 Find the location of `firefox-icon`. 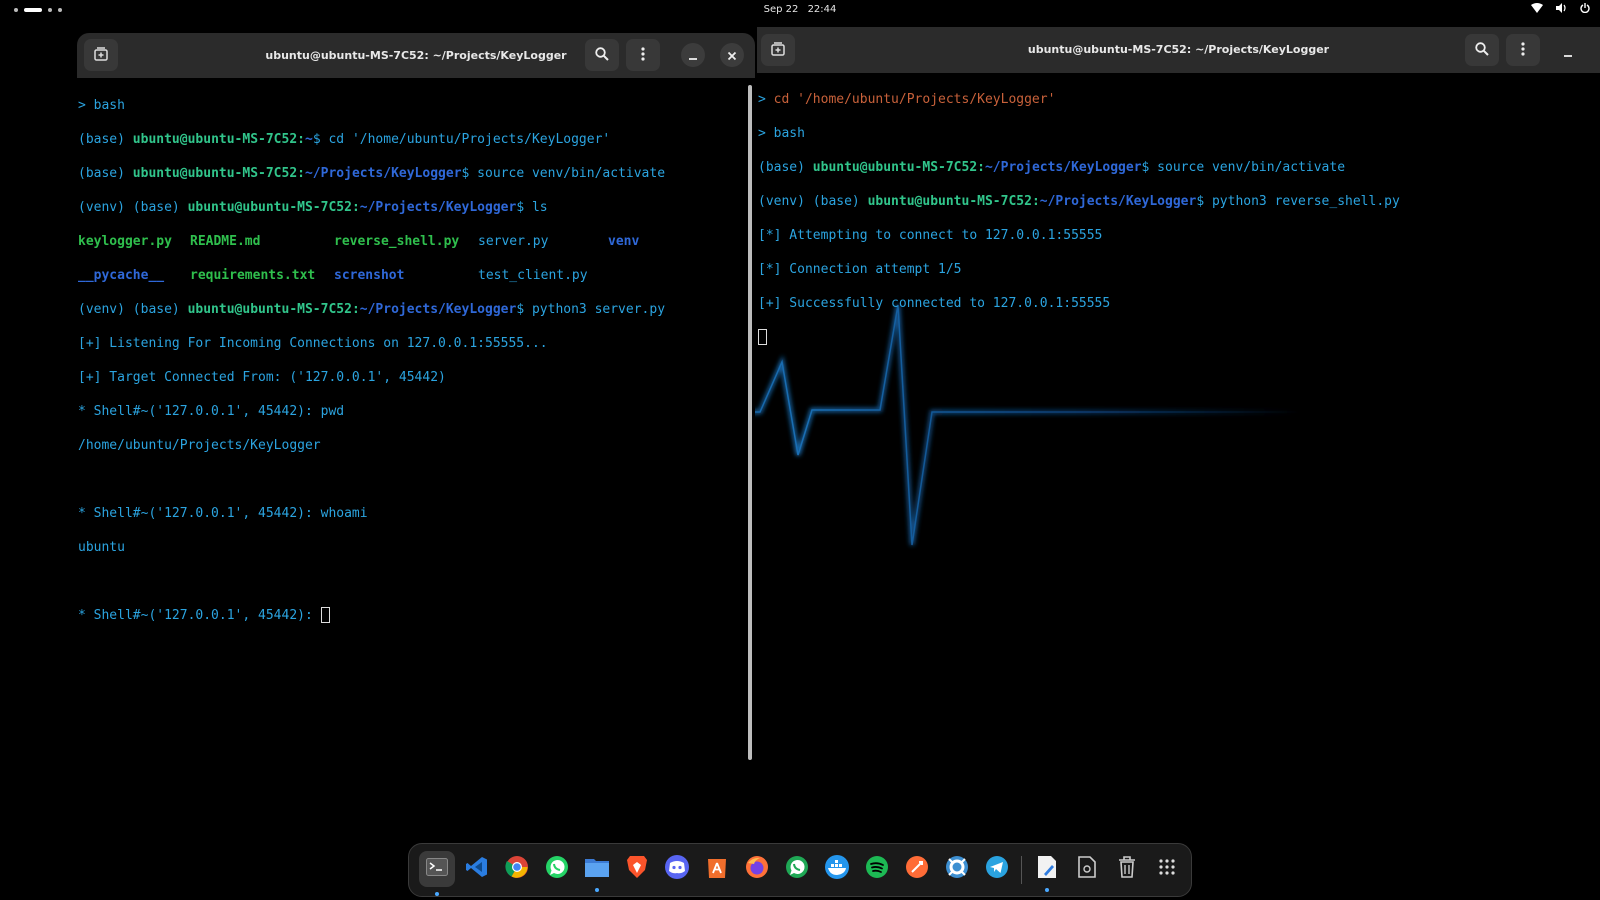

firefox-icon is located at coordinates (757, 869).